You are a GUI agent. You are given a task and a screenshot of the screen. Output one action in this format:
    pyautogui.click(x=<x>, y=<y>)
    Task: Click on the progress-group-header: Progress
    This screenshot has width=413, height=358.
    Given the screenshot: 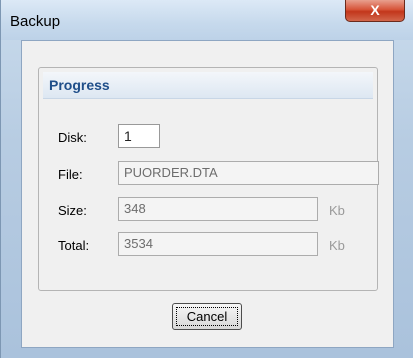 What is the action you would take?
    pyautogui.click(x=208, y=85)
    